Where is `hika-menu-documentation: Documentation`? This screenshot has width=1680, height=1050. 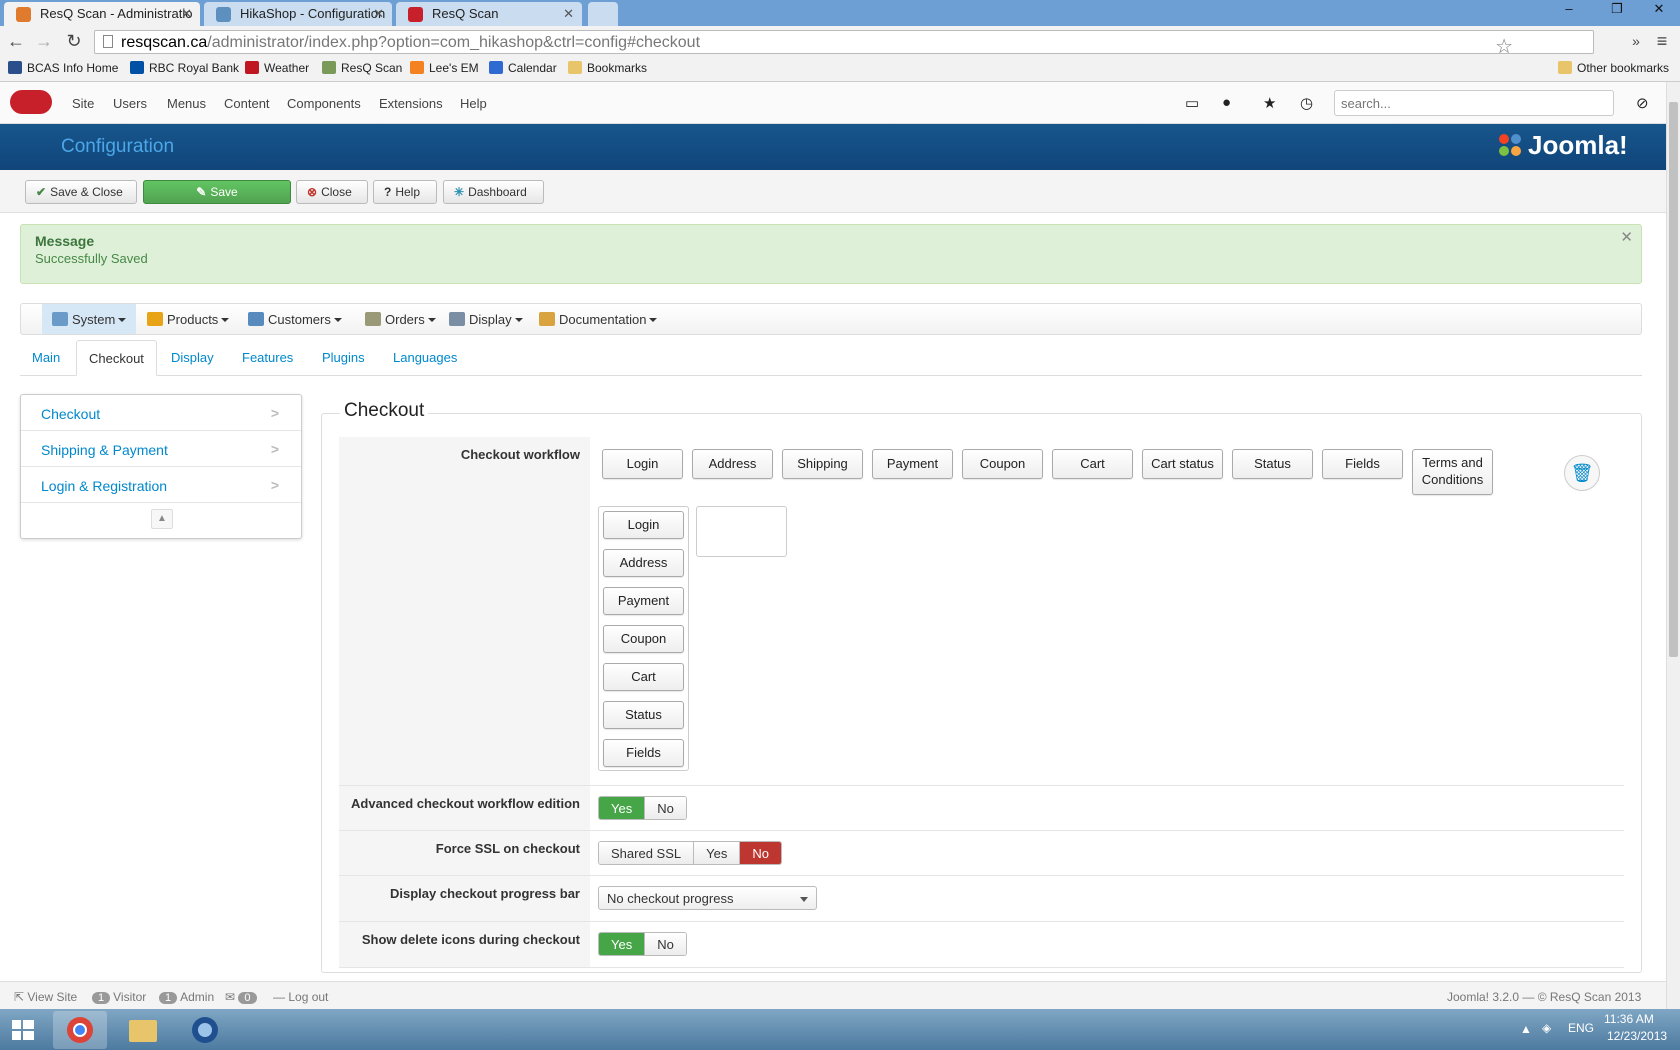
hika-menu-documentation: Documentation is located at coordinates (598, 319).